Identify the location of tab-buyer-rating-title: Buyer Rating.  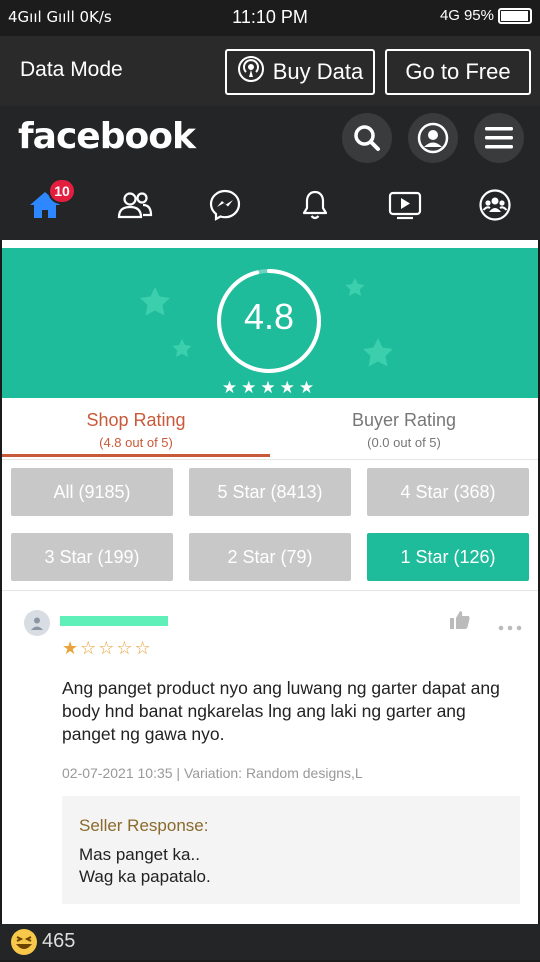
(404, 420).